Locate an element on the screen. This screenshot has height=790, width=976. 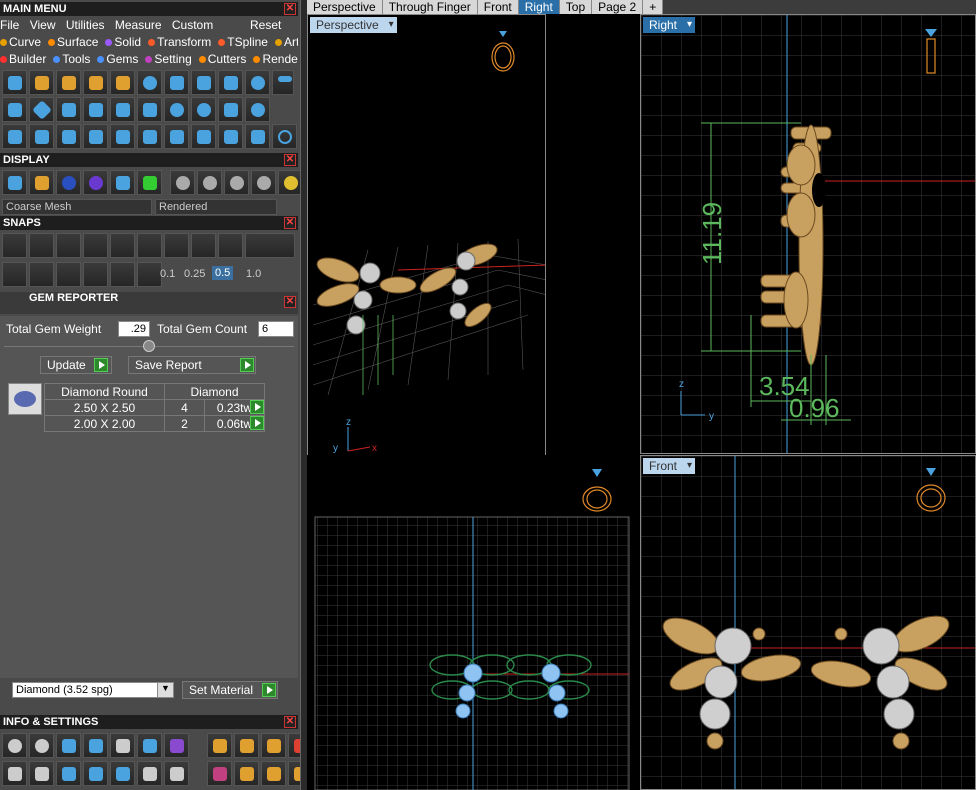
tab-top: Top is located at coordinates (576, 7).